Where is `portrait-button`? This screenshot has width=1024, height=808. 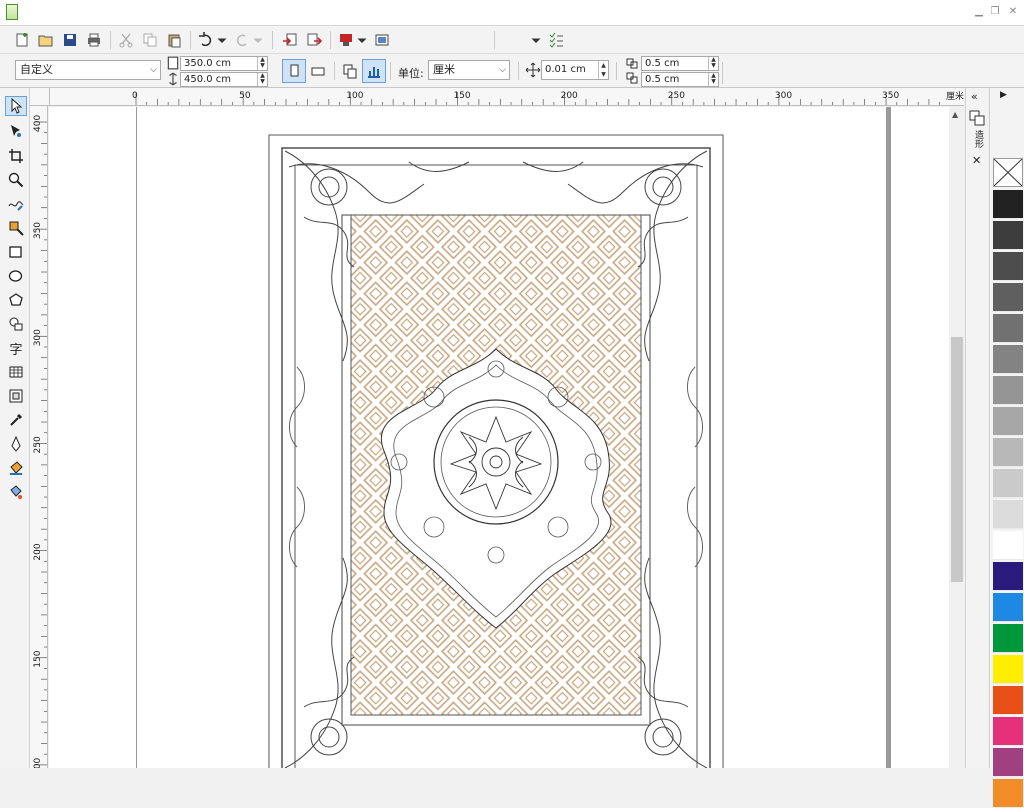 portrait-button is located at coordinates (294, 71).